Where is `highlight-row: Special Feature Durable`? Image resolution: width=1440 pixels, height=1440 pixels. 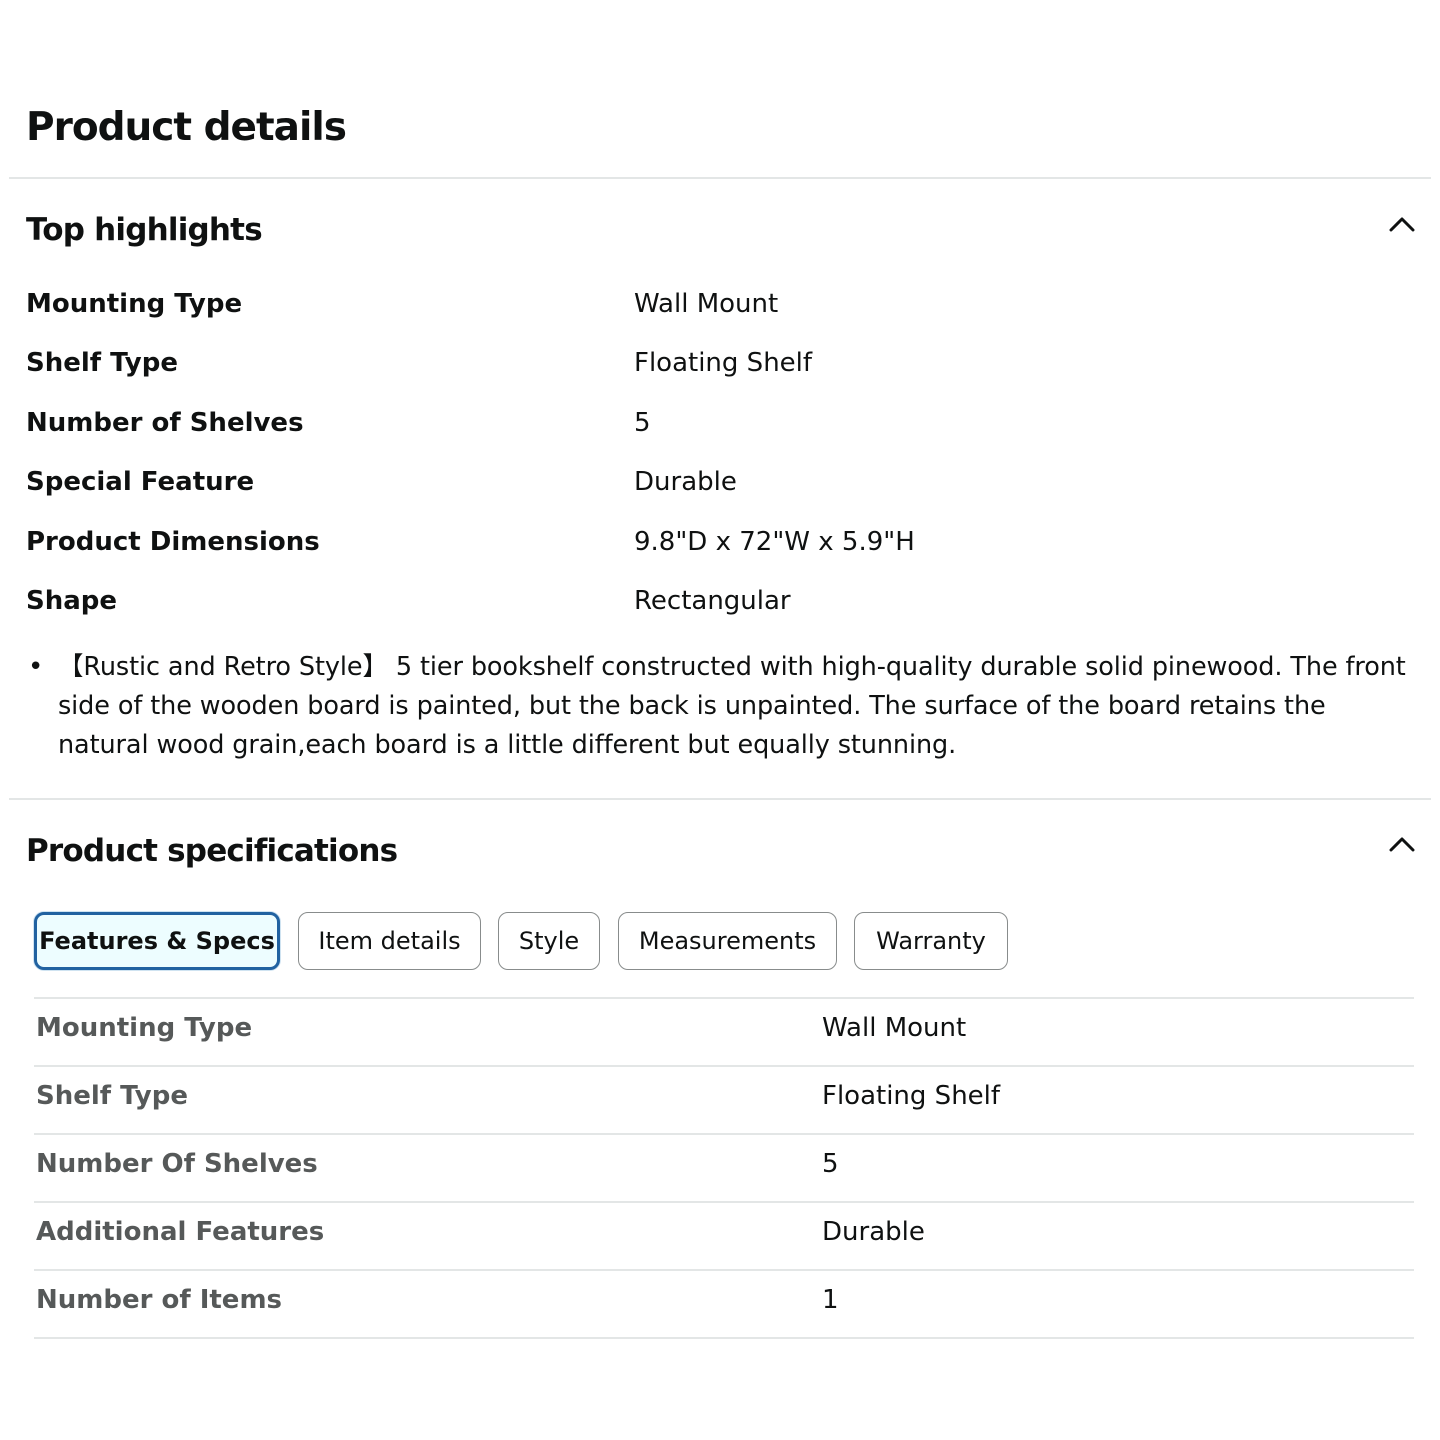 highlight-row: Special Feature Durable is located at coordinates (721, 482).